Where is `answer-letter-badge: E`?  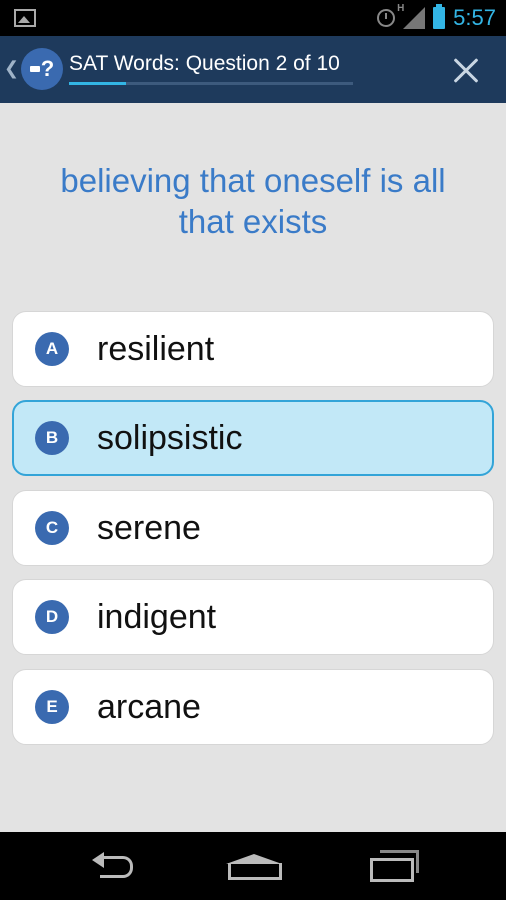
answer-letter-badge: E is located at coordinates (52, 707).